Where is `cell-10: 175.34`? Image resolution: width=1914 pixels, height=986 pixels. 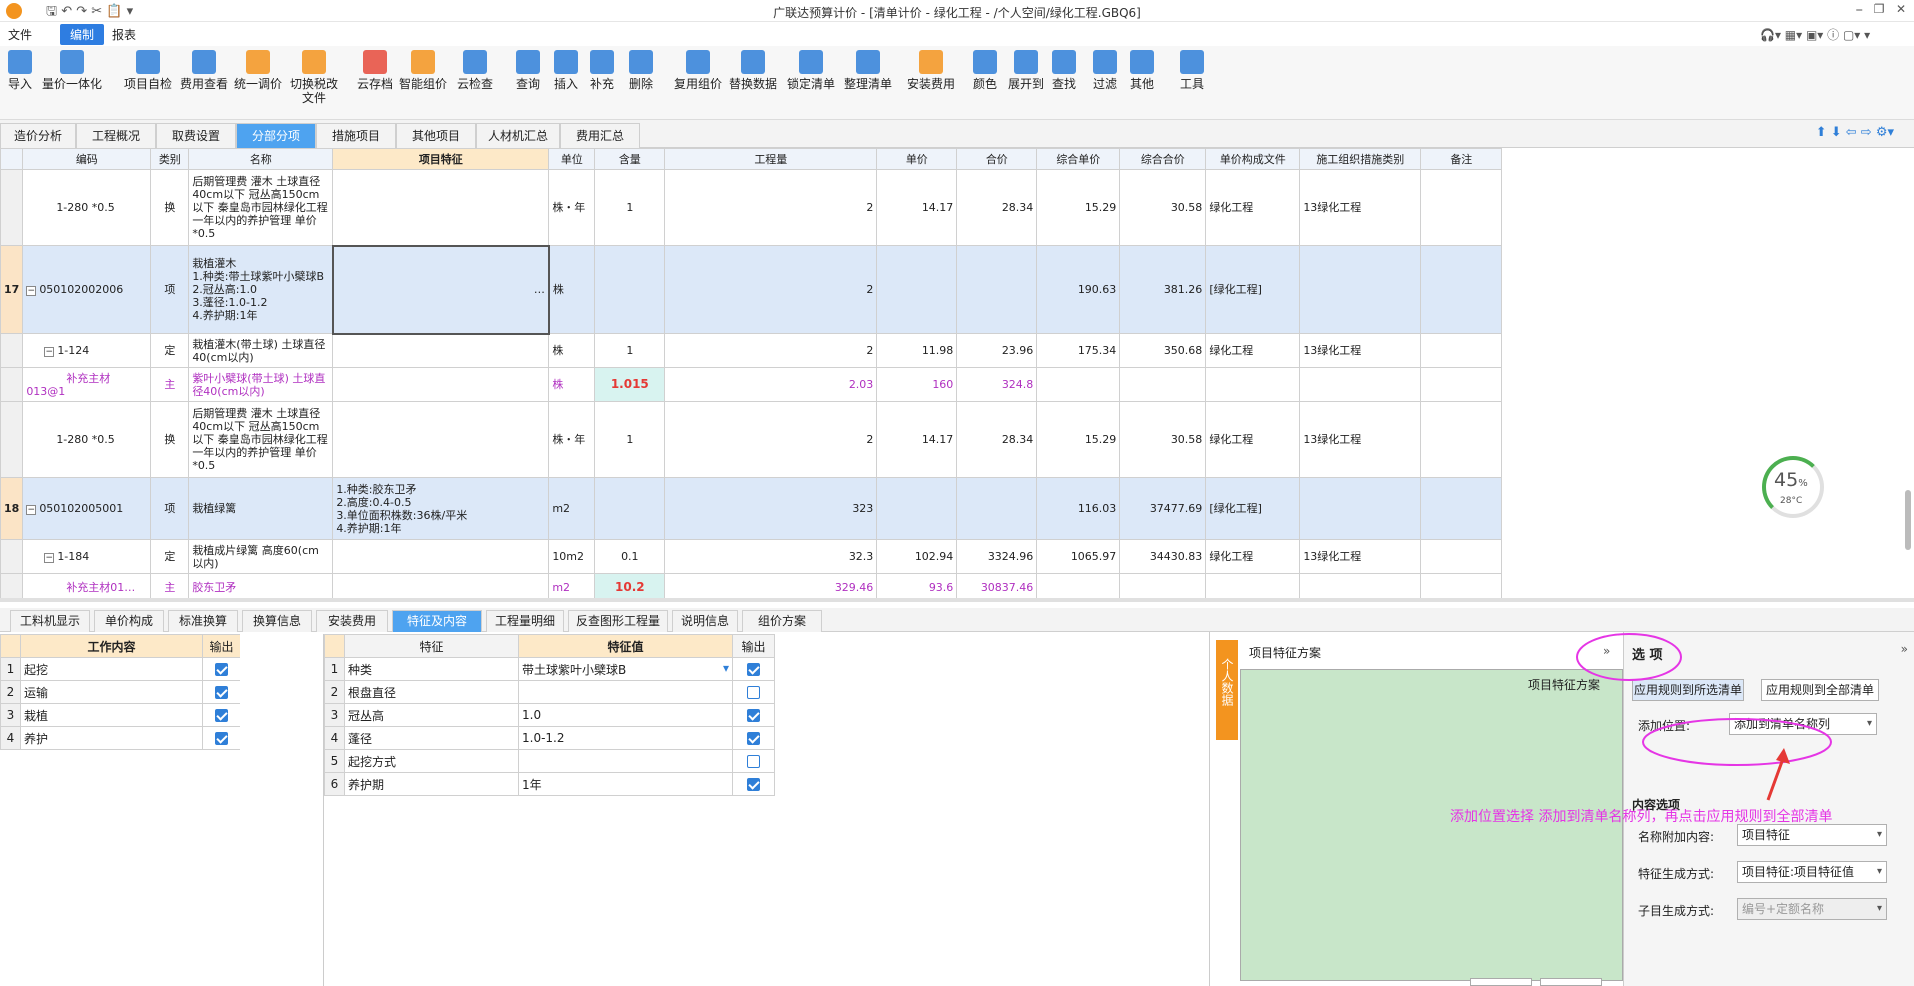 cell-10: 175.34 is located at coordinates (1078, 350).